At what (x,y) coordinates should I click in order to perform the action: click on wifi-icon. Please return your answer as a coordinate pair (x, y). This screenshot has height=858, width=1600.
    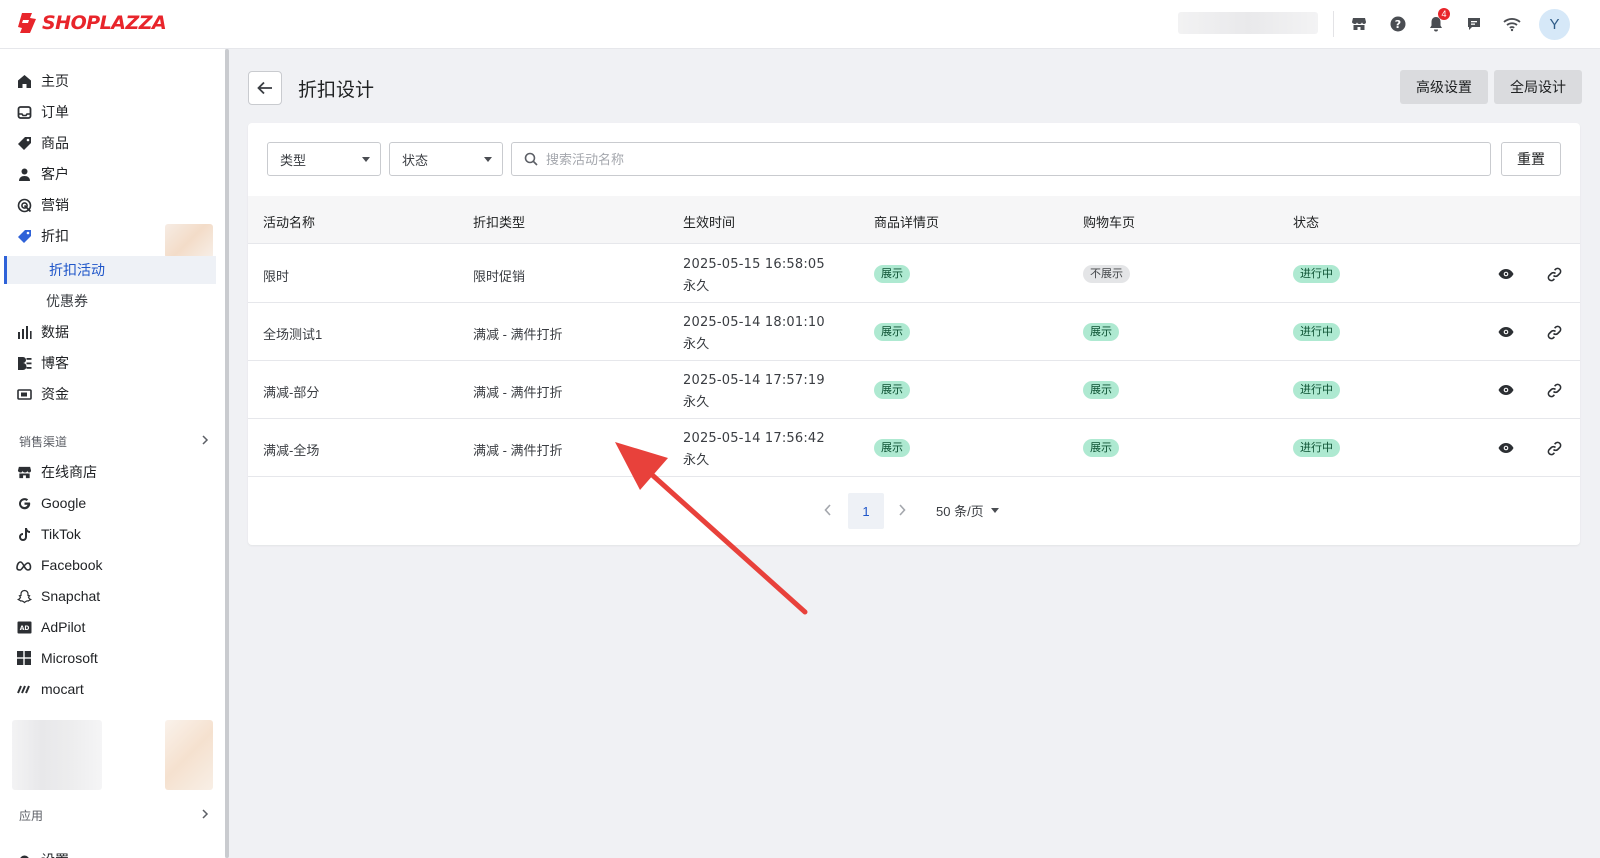
    Looking at the image, I should click on (1512, 24).